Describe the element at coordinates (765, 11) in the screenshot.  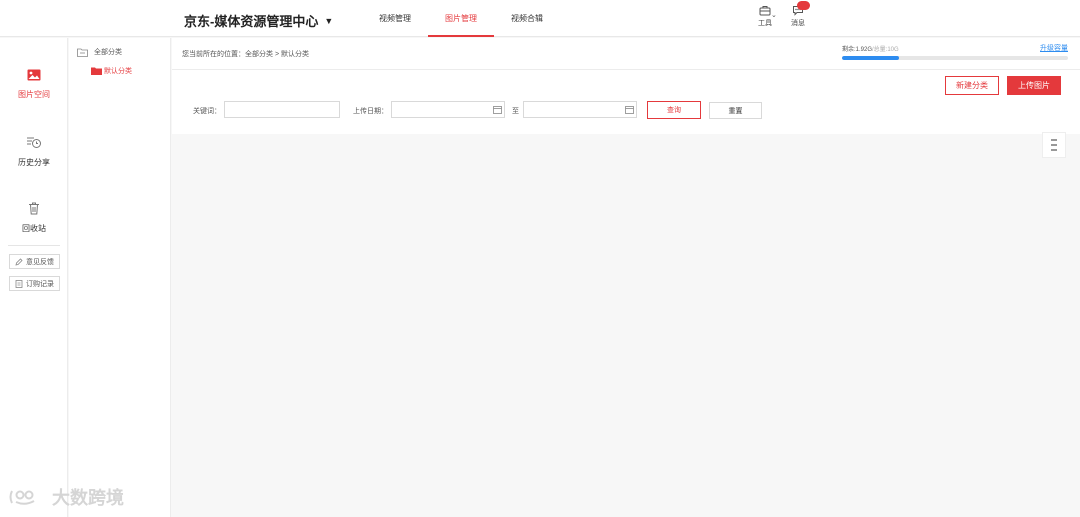
I see `toolbox-icon` at that location.